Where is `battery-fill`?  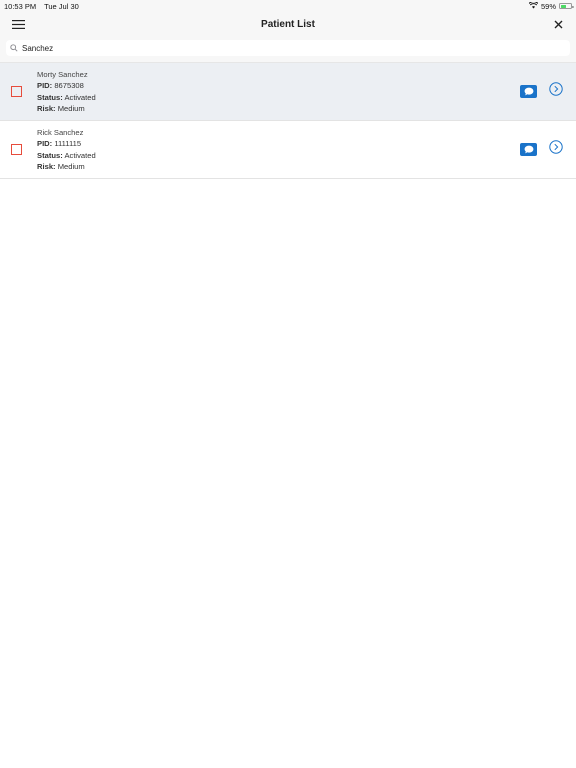
battery-fill is located at coordinates (563, 6).